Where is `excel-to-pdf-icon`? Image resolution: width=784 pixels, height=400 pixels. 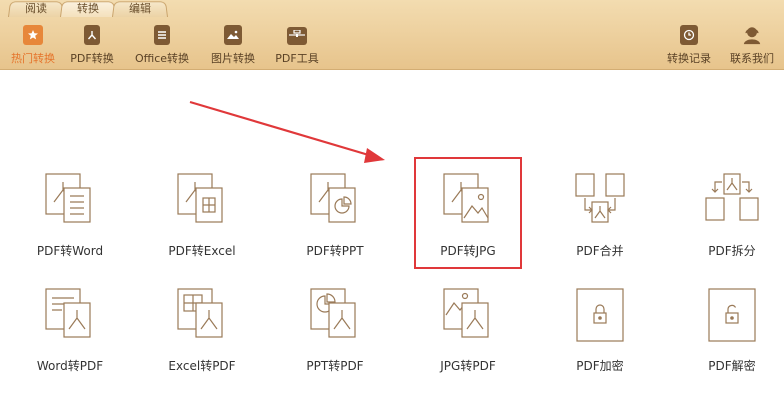 excel-to-pdf-icon is located at coordinates (200, 313).